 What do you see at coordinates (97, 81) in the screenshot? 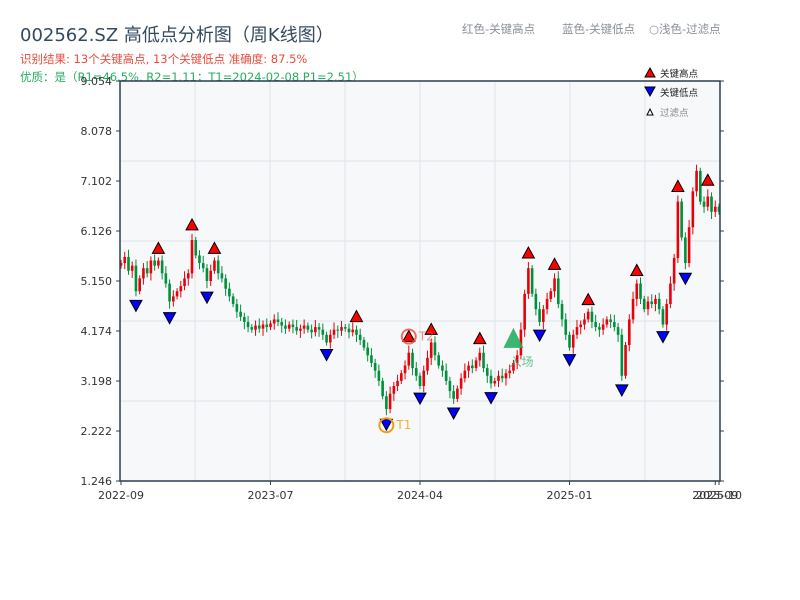
I see `y-tick-label: 9.054` at bounding box center [97, 81].